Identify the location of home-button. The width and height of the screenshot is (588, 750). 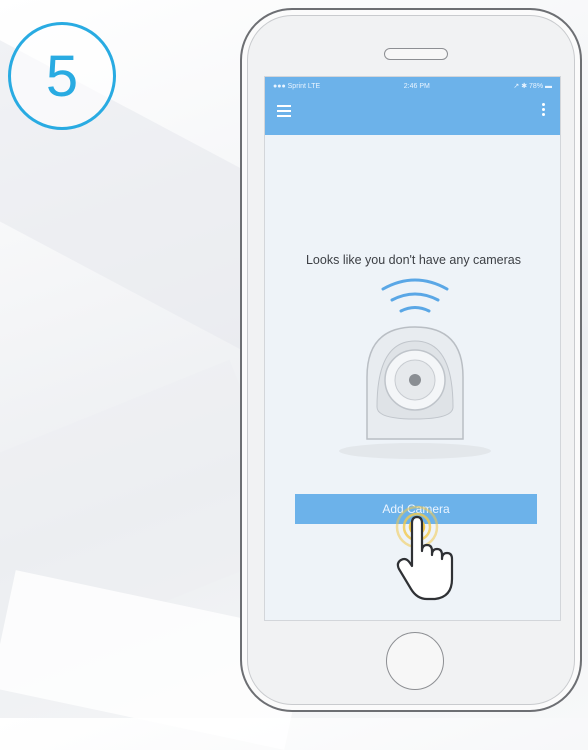
(415, 661).